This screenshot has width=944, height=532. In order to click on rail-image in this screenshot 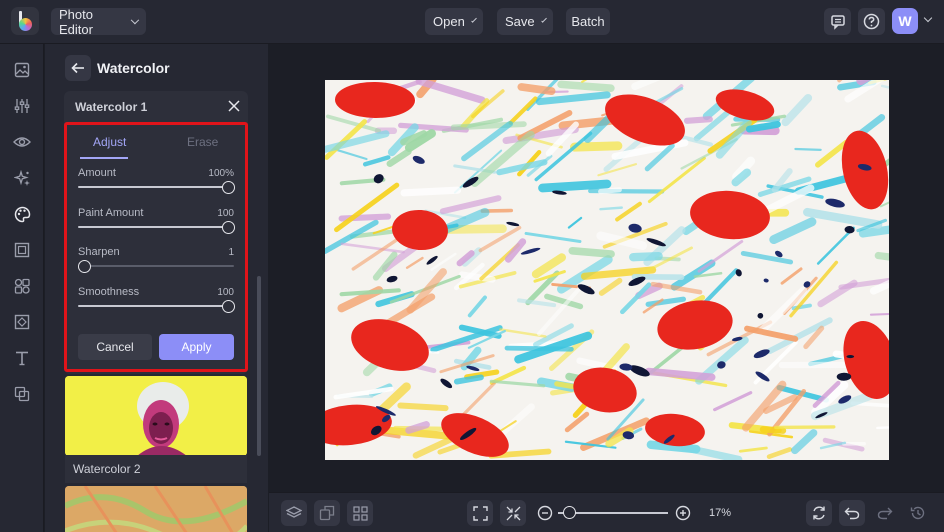, I will do `click(22, 70)`.